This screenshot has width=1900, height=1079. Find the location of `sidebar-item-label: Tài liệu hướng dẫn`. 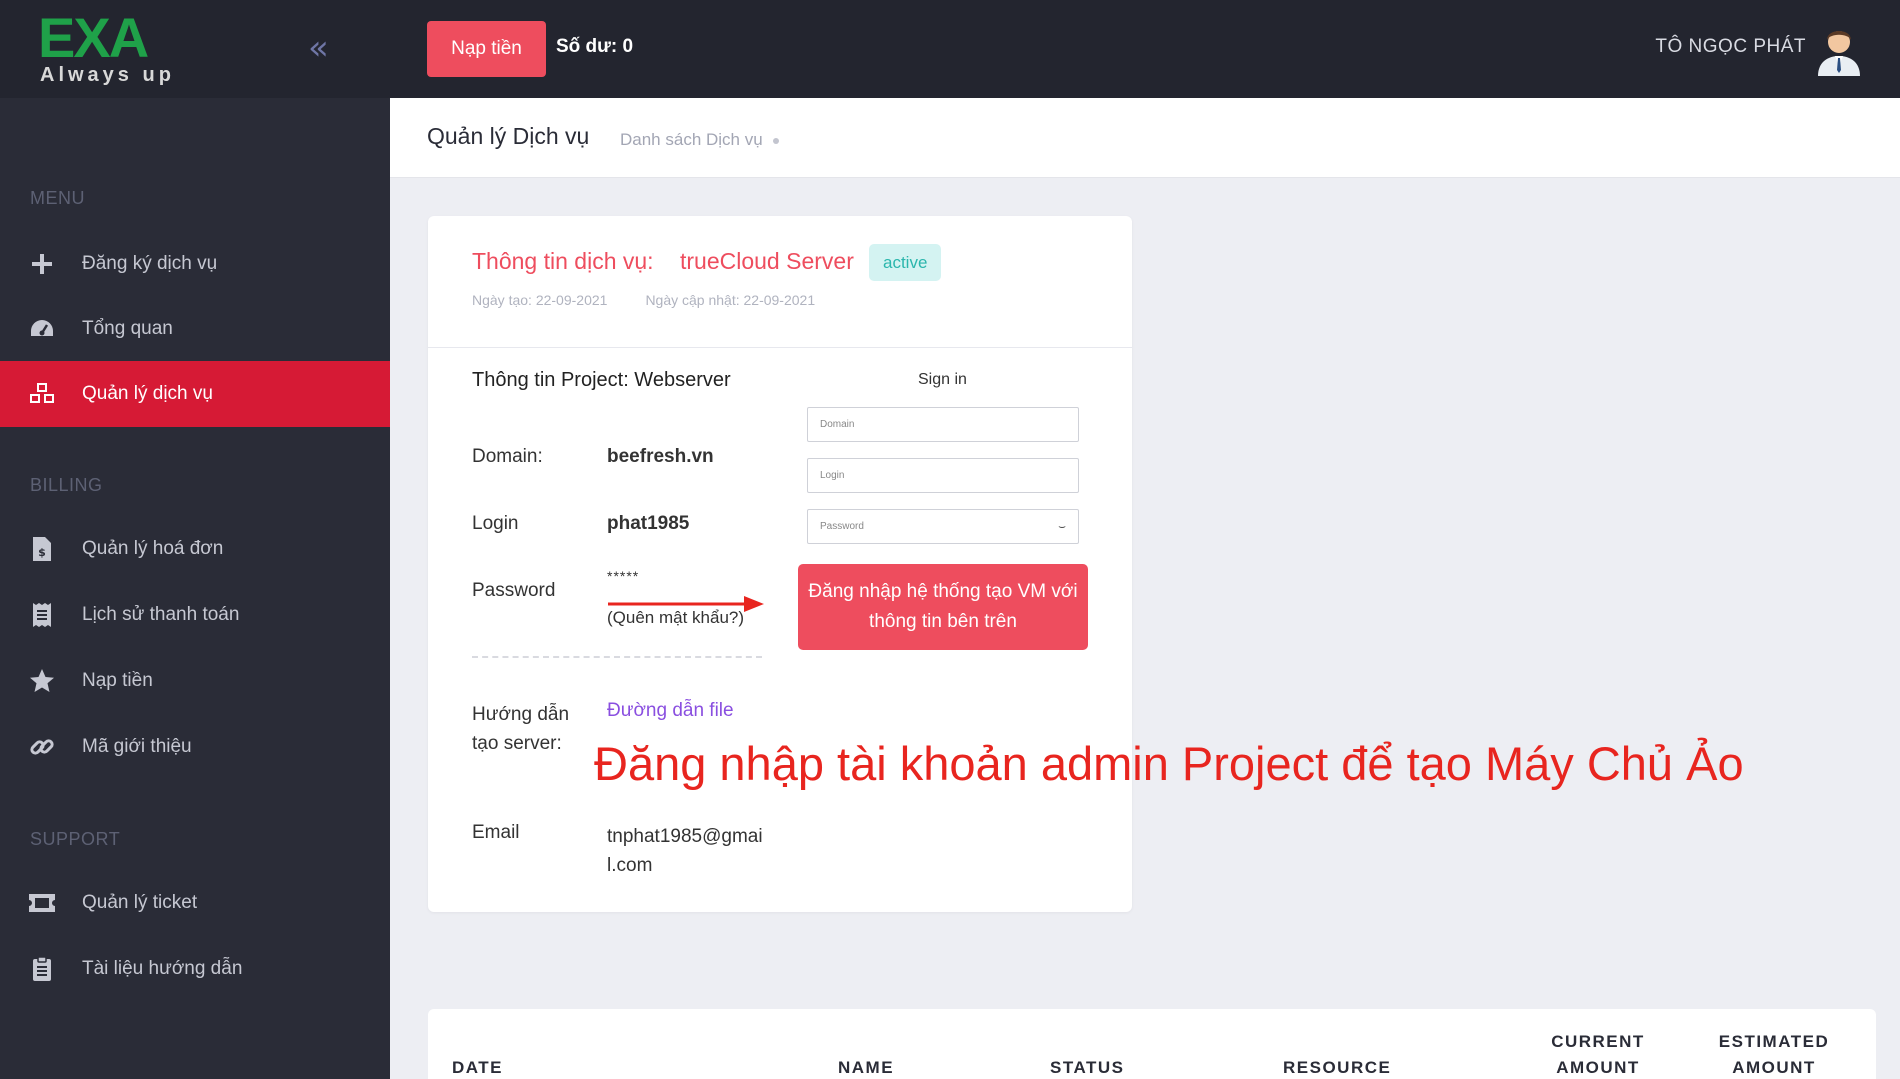

sidebar-item-label: Tài liệu hướng dẫn is located at coordinates (162, 968).